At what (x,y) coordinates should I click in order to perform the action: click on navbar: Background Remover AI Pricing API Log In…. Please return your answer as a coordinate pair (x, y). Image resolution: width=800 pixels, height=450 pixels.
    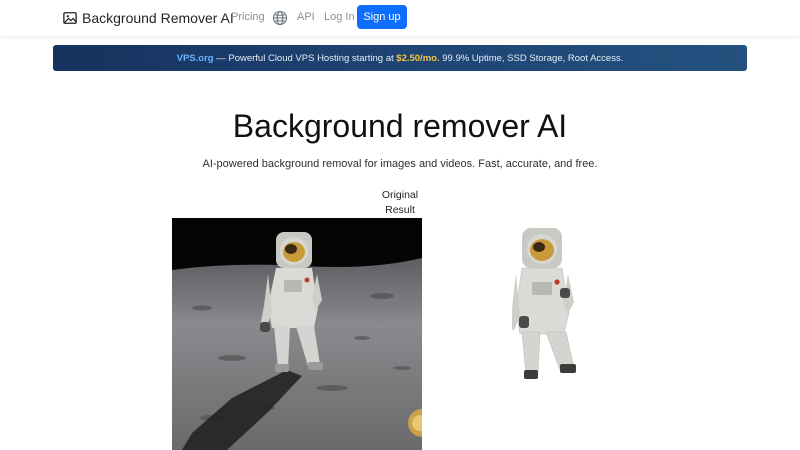
    Looking at the image, I should click on (400, 18).